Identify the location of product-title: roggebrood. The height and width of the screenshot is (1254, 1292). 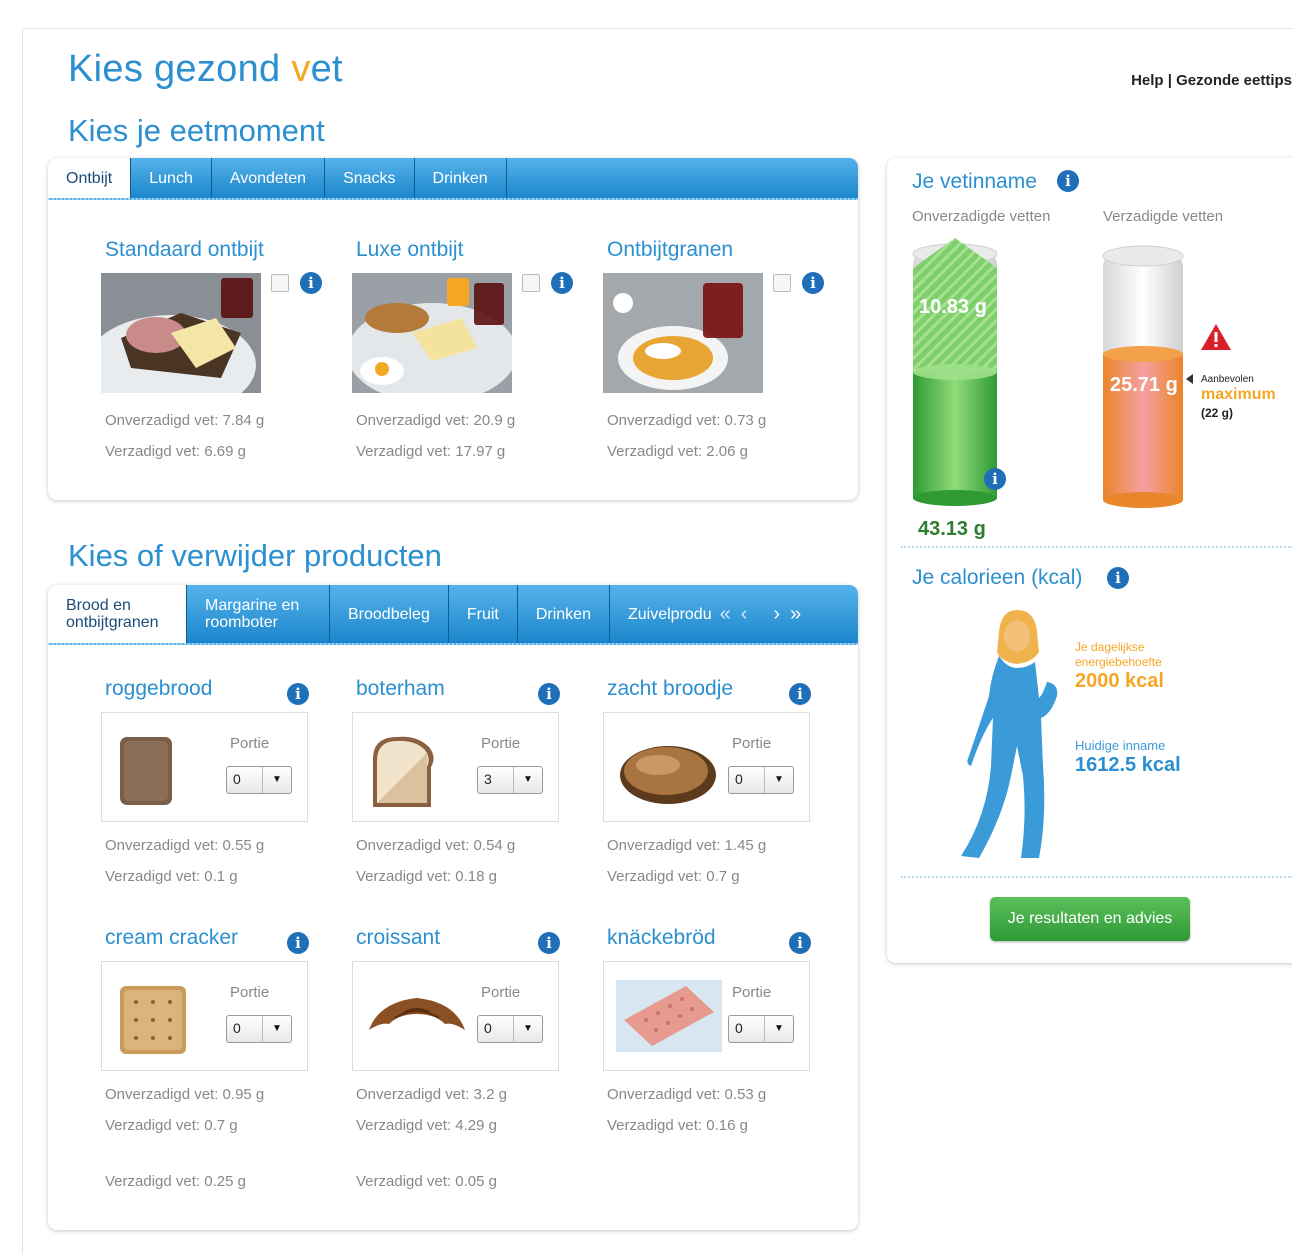
(159, 688).